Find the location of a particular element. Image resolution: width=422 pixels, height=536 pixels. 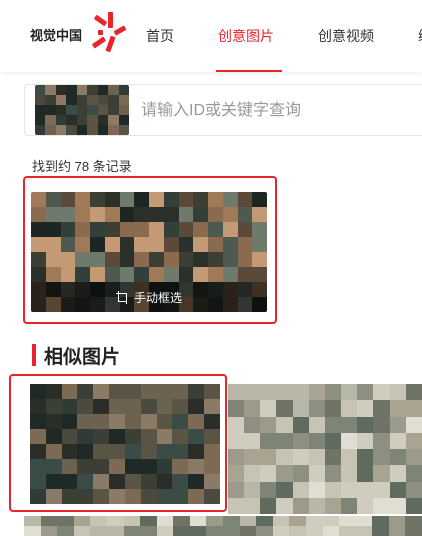

similar-images-title: 相似图片 is located at coordinates (82, 357).